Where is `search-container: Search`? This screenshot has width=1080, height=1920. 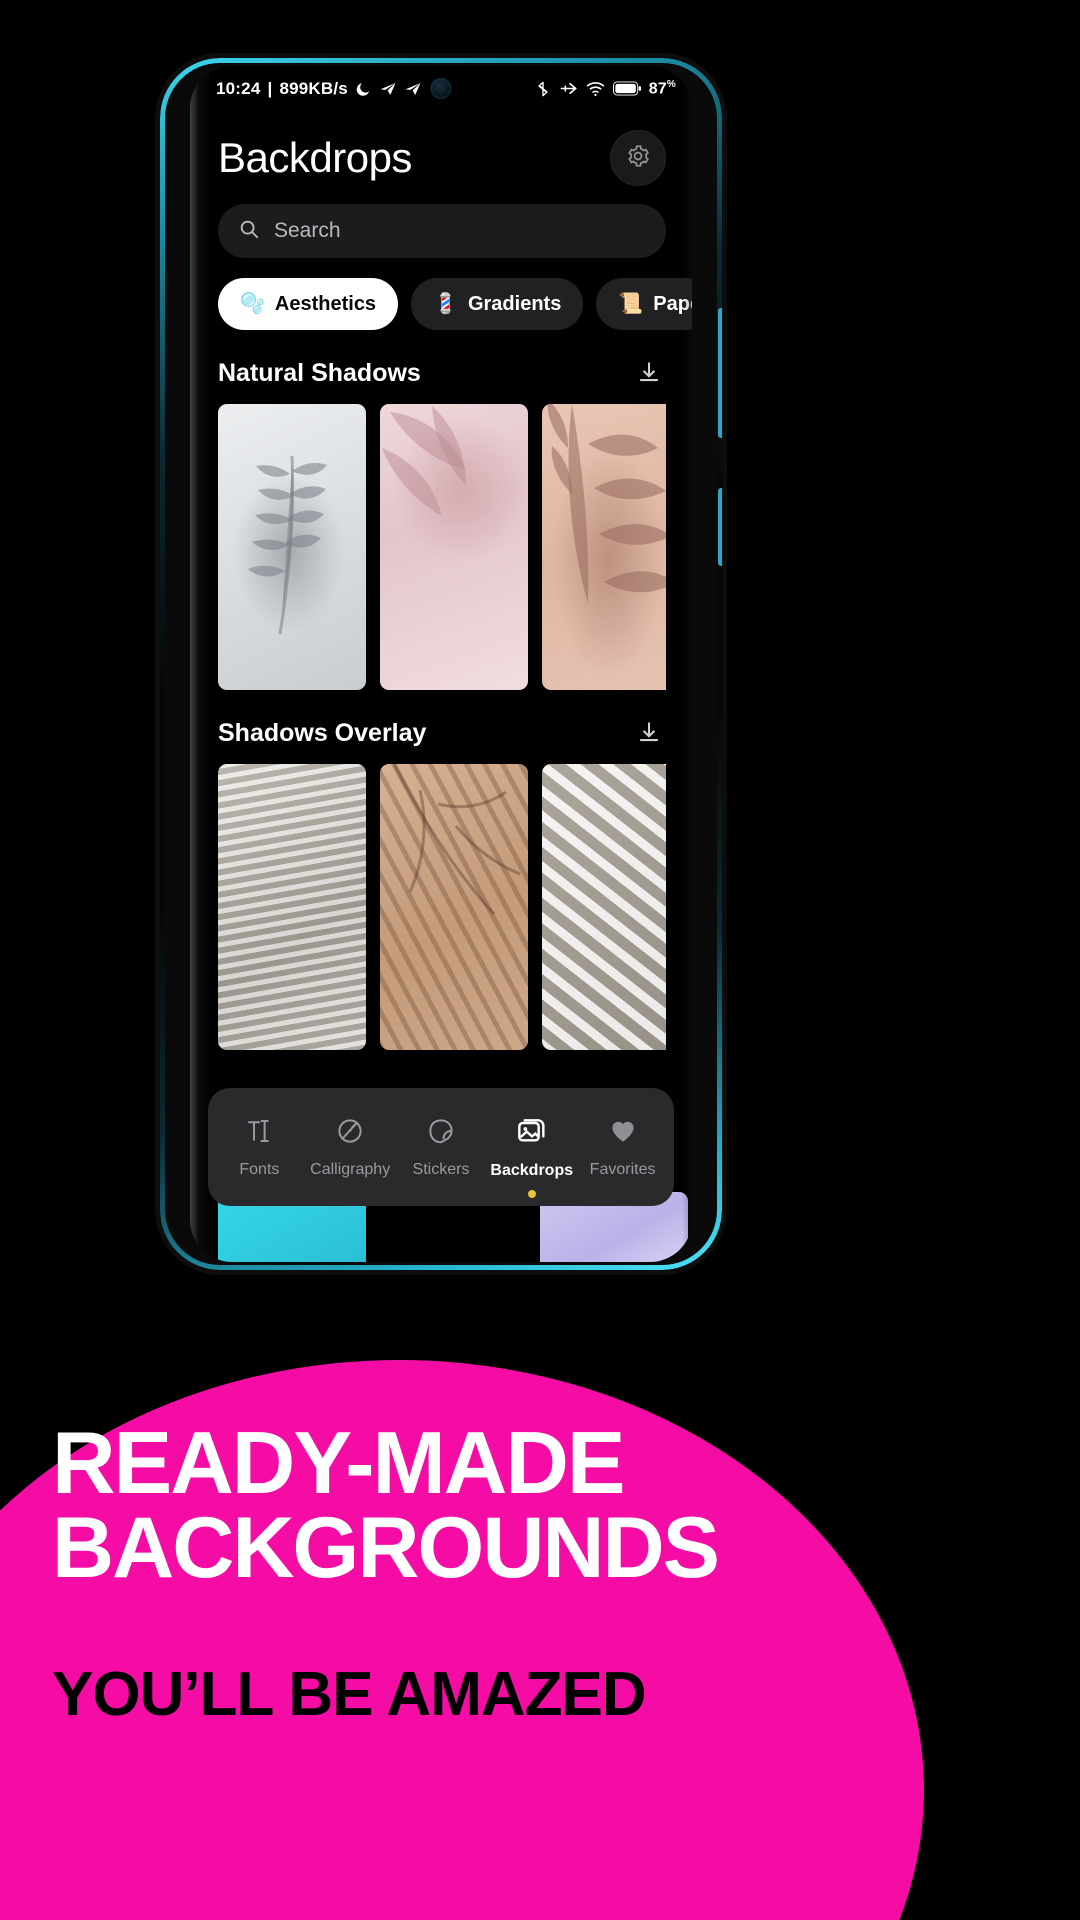 search-container: Search is located at coordinates (441, 227).